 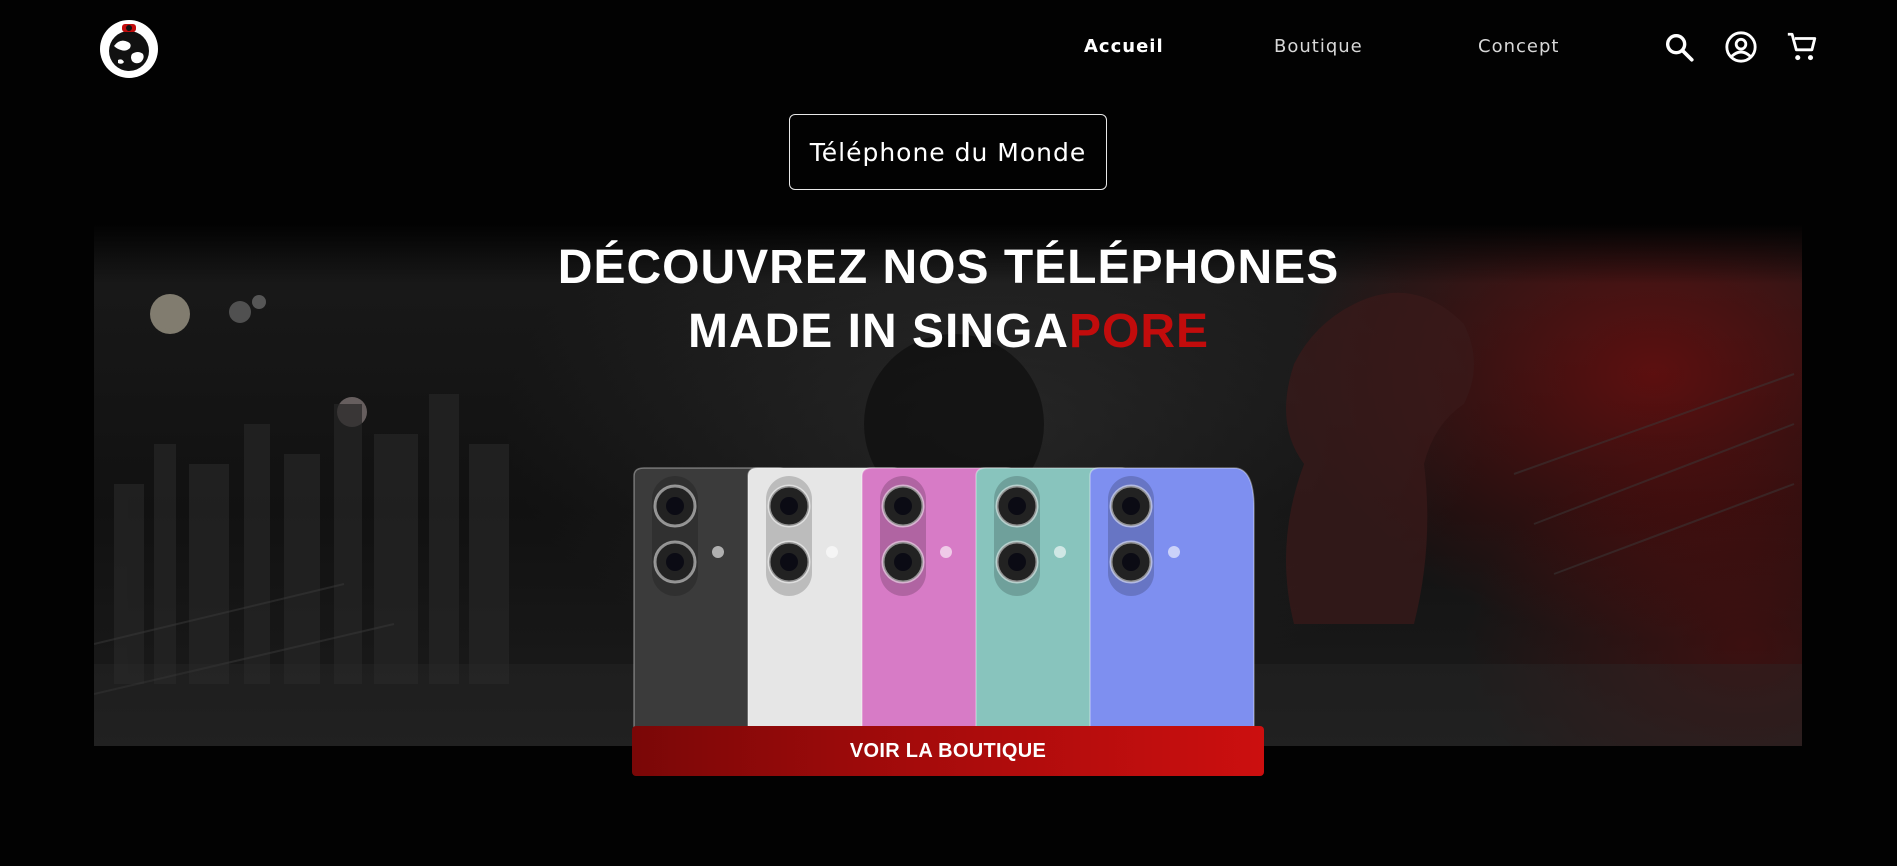 I want to click on brand-name: Téléphone du Monde, so click(x=948, y=152).